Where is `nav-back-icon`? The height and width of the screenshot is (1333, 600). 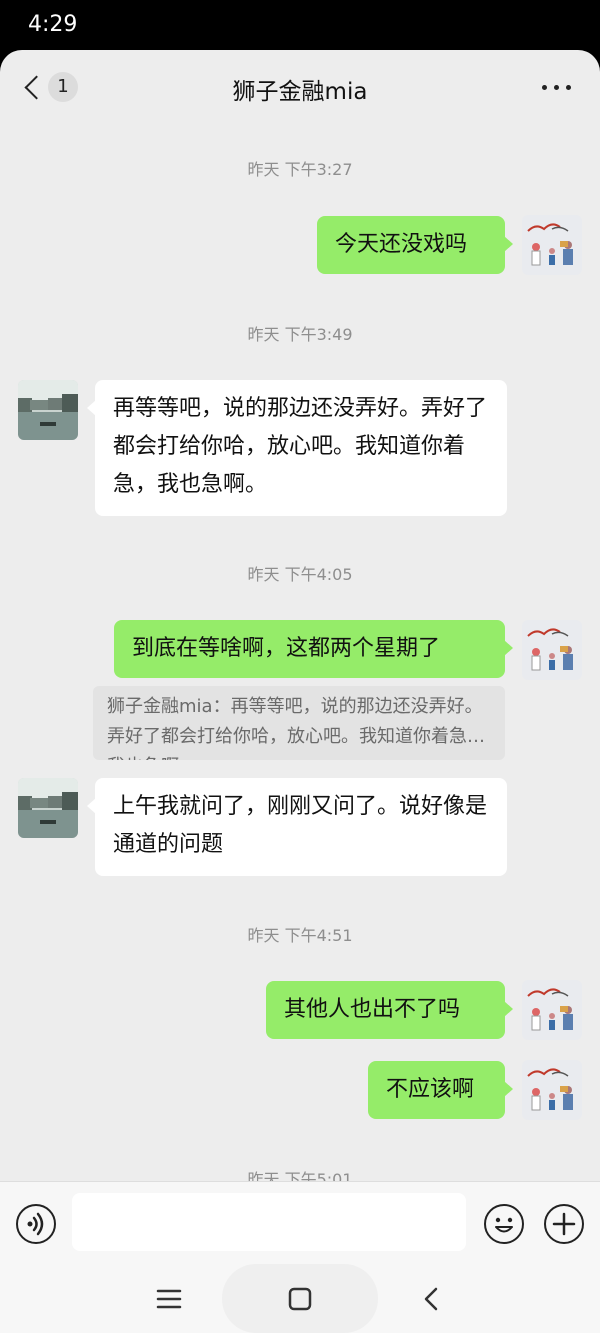 nav-back-icon is located at coordinates (431, 1299).